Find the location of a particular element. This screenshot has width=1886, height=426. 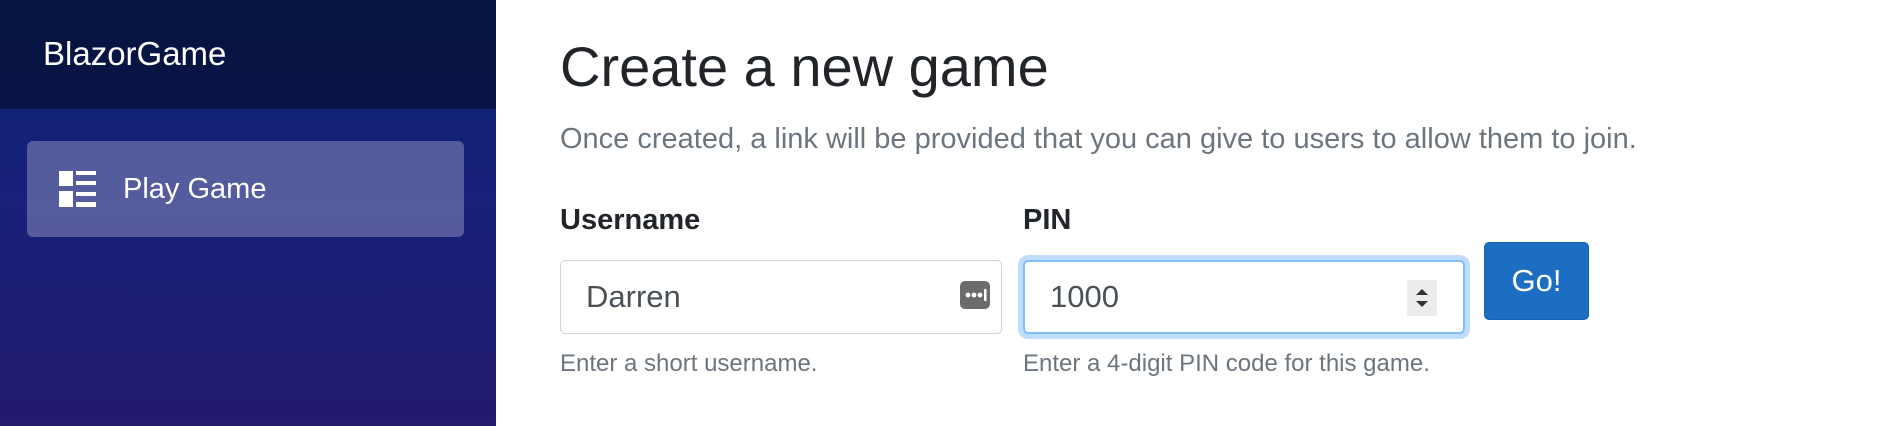

go-button: Go! is located at coordinates (1536, 281).